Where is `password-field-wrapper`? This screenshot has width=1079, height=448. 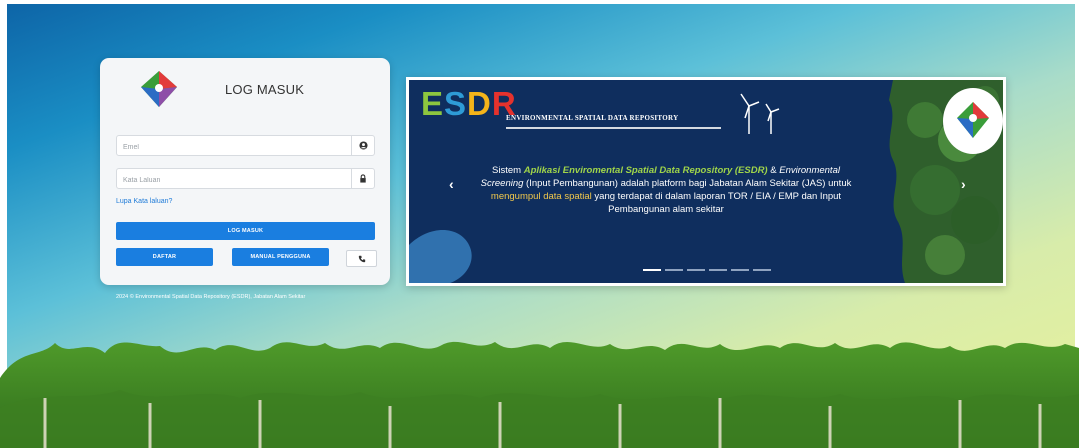 password-field-wrapper is located at coordinates (245, 179).